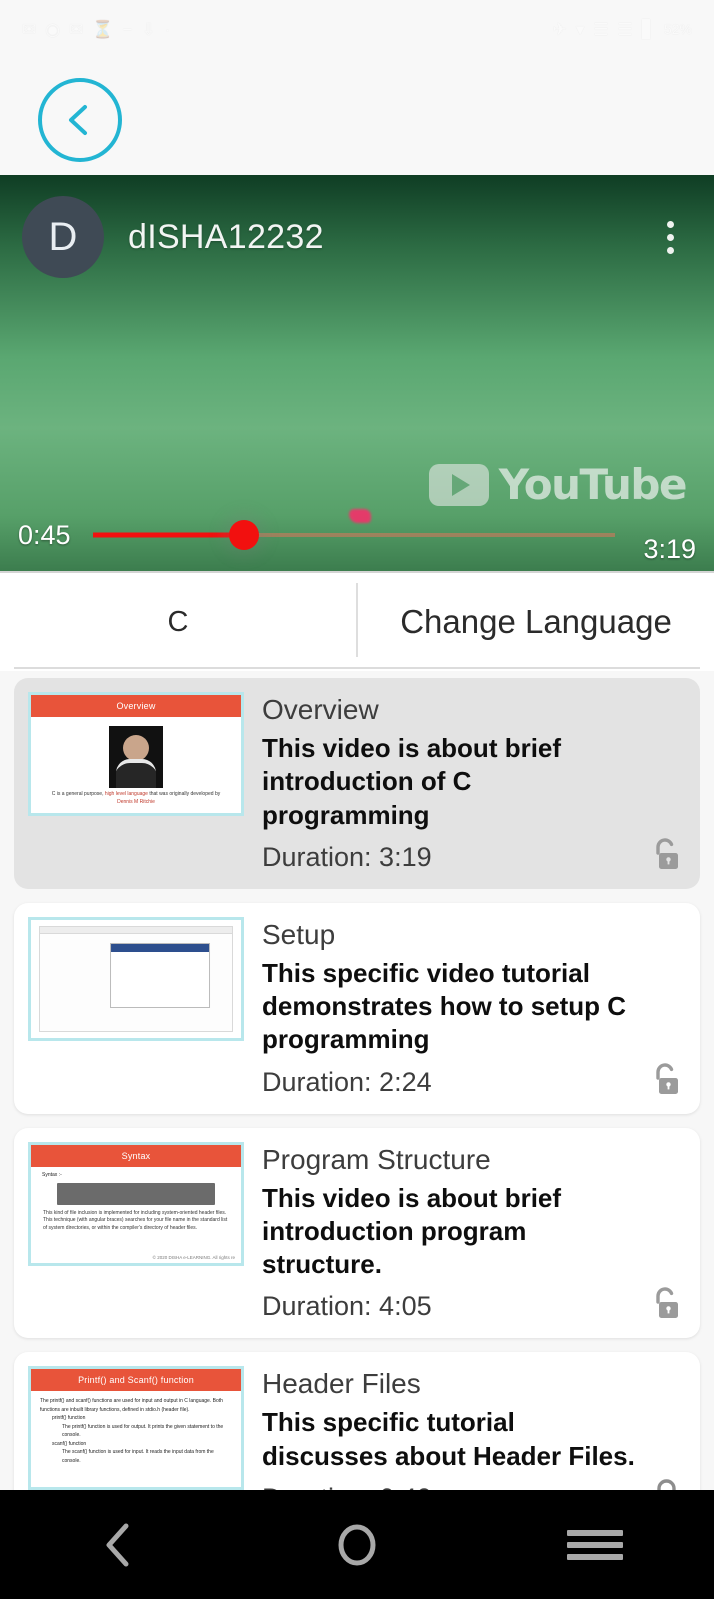 The width and height of the screenshot is (714, 1599). What do you see at coordinates (136, 1155) in the screenshot?
I see `thumbnail-header: Syntax` at bounding box center [136, 1155].